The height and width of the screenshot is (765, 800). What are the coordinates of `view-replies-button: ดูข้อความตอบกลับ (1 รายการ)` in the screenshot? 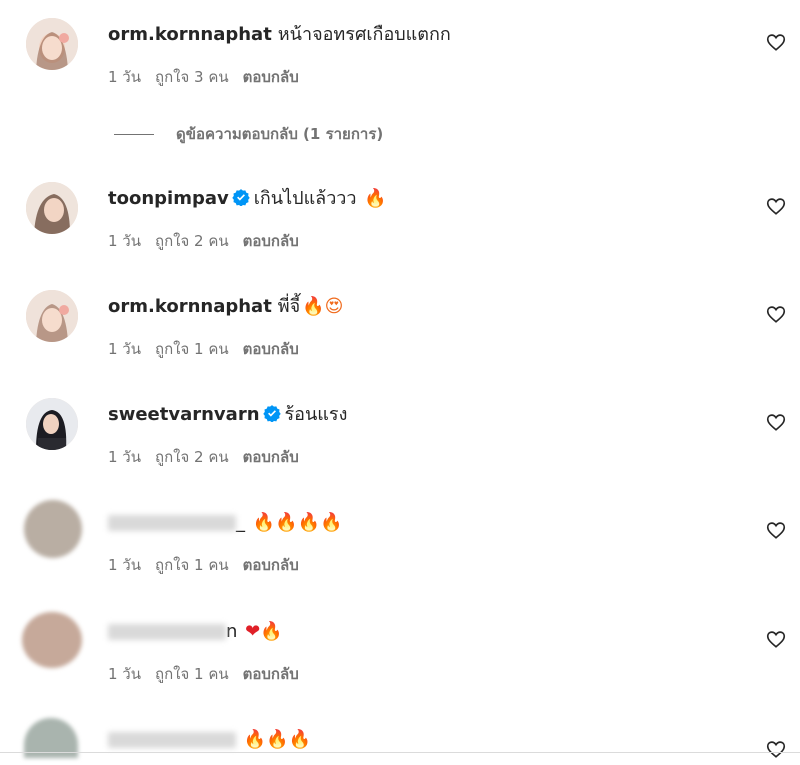 It's located at (248, 134).